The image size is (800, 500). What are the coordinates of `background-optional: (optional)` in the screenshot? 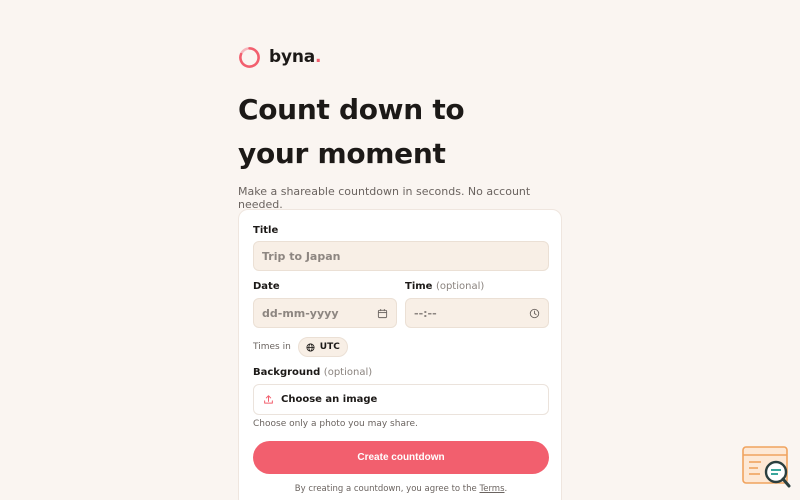 It's located at (348, 372).